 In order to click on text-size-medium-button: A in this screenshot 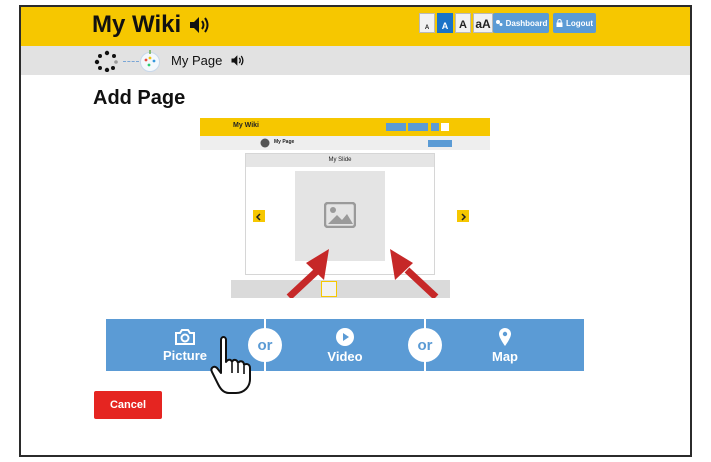, I will do `click(445, 23)`.